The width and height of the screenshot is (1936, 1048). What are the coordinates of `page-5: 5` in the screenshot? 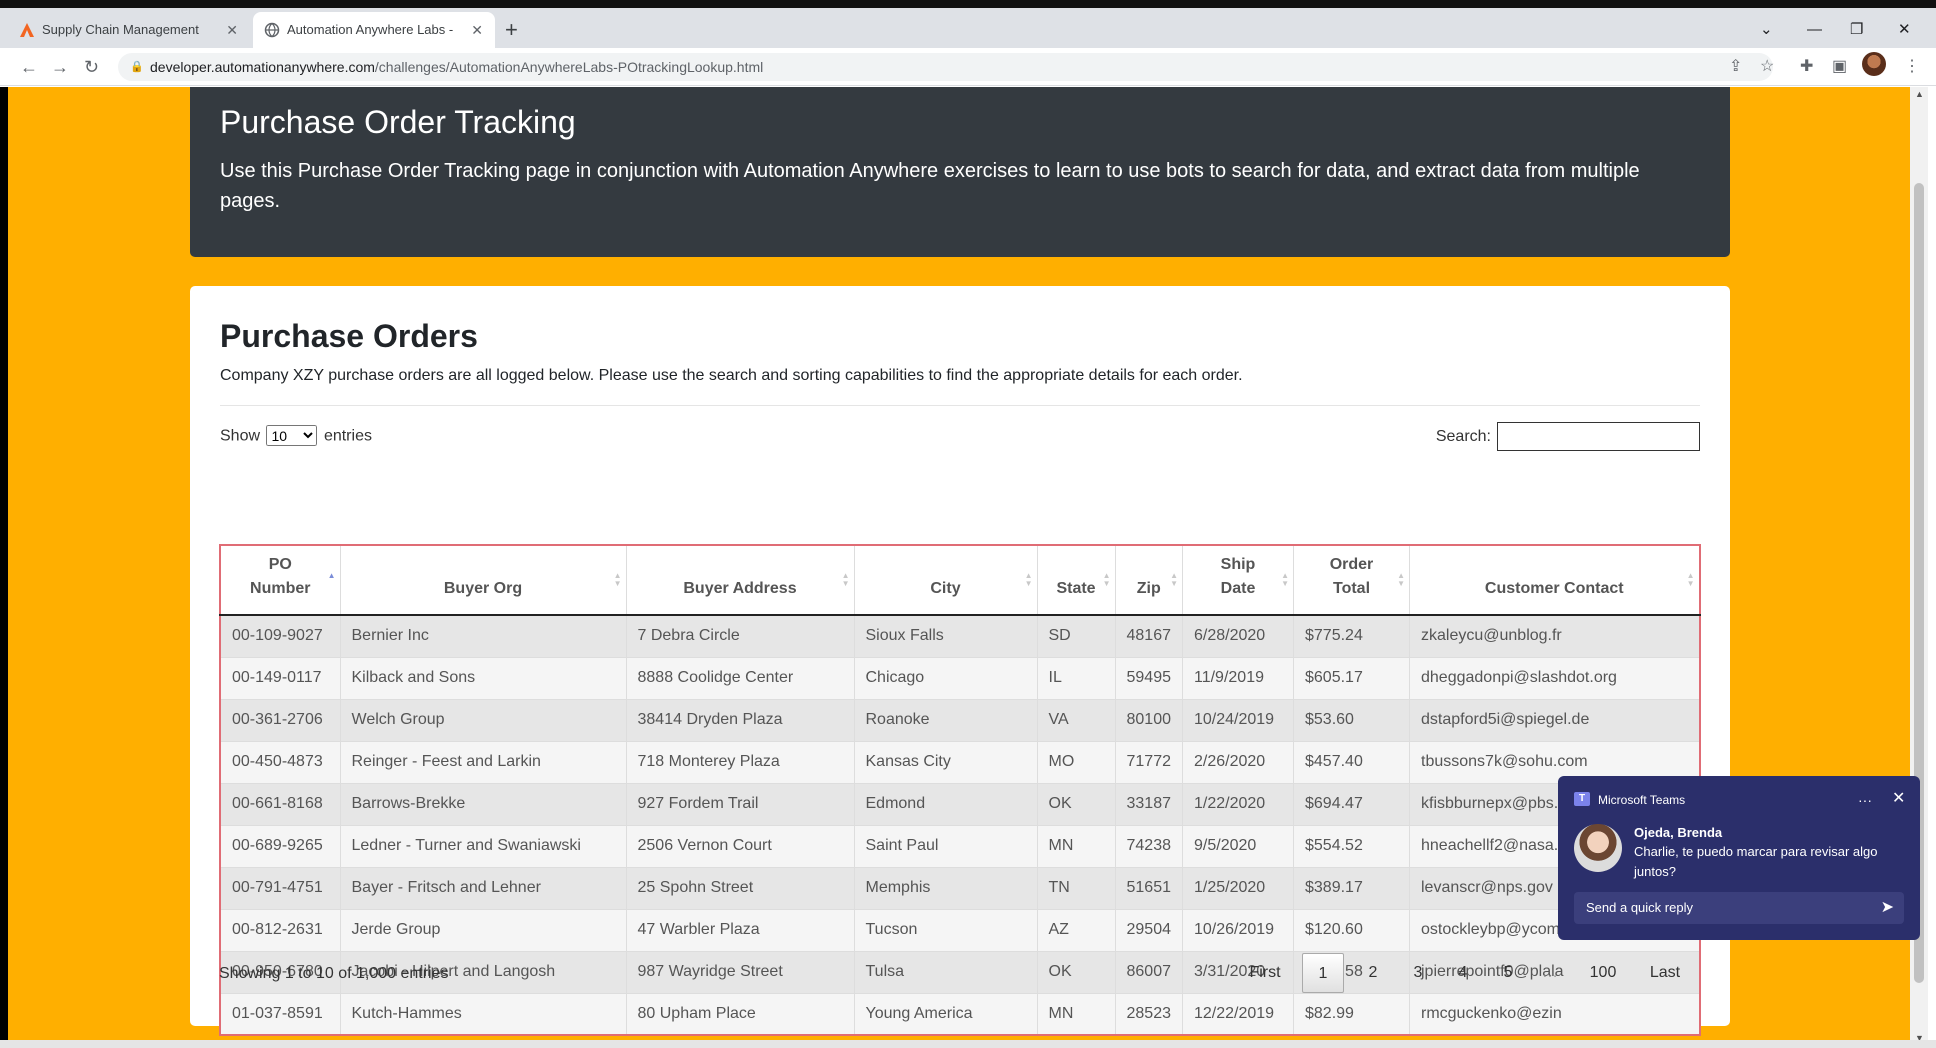 It's located at (1508, 973).